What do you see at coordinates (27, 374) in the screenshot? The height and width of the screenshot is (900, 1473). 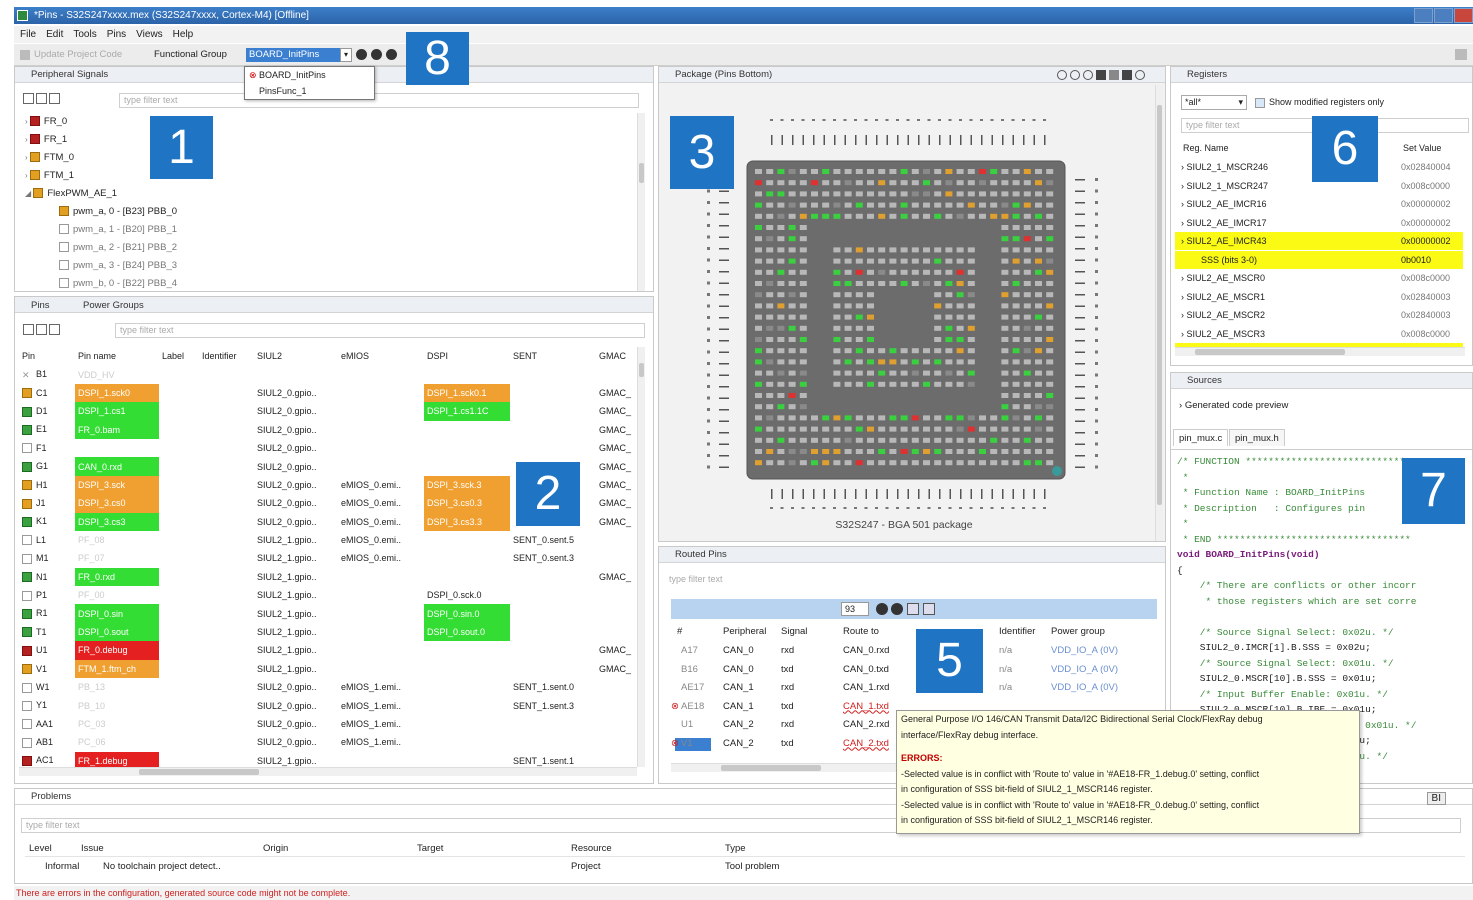 I see `checkbox-icon: ✕` at bounding box center [27, 374].